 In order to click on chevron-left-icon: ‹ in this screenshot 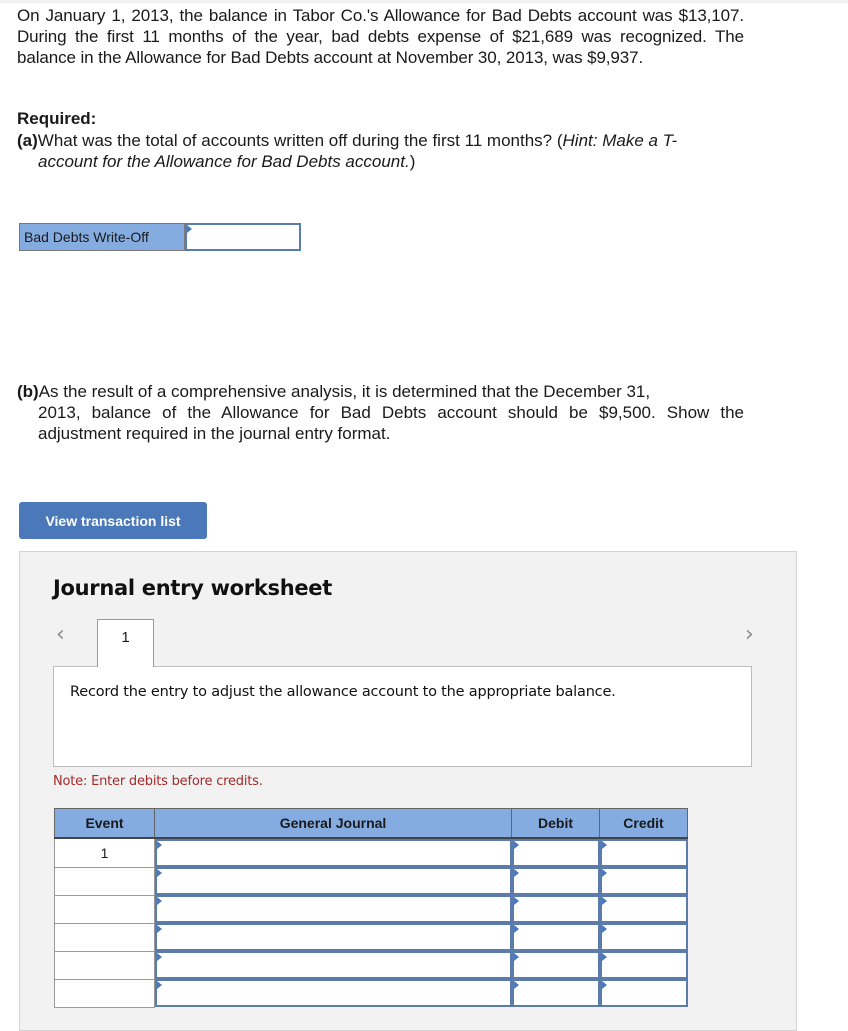, I will do `click(60, 635)`.